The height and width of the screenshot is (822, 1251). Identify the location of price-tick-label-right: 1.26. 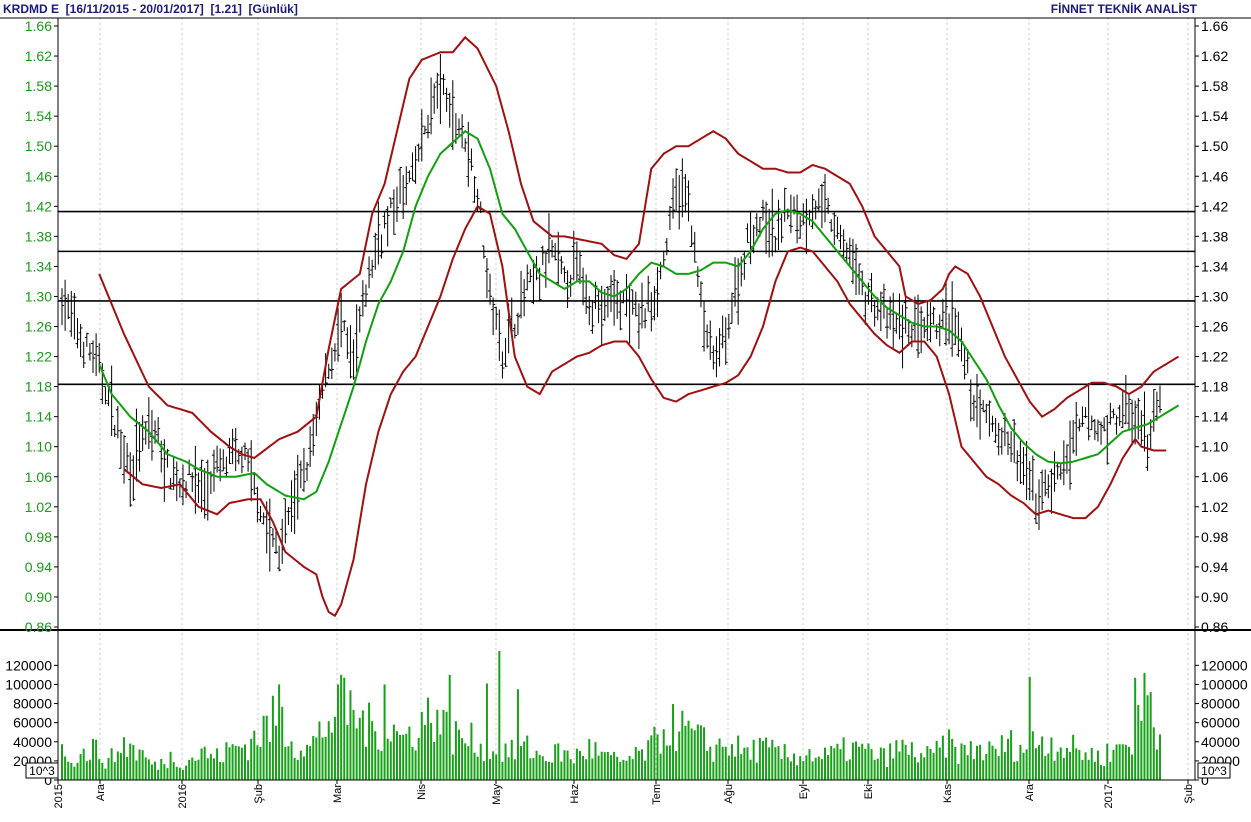
(1214, 327).